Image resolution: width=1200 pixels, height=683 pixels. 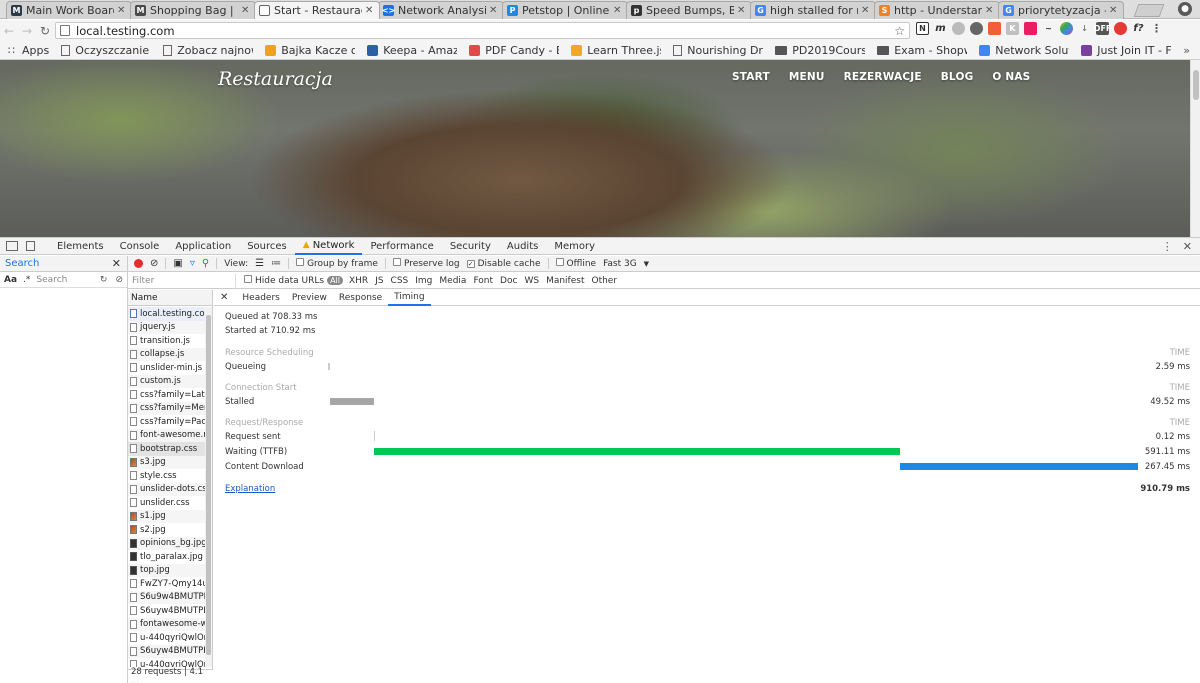 I want to click on refresh-search-icon: ↻, so click(x=104, y=280).